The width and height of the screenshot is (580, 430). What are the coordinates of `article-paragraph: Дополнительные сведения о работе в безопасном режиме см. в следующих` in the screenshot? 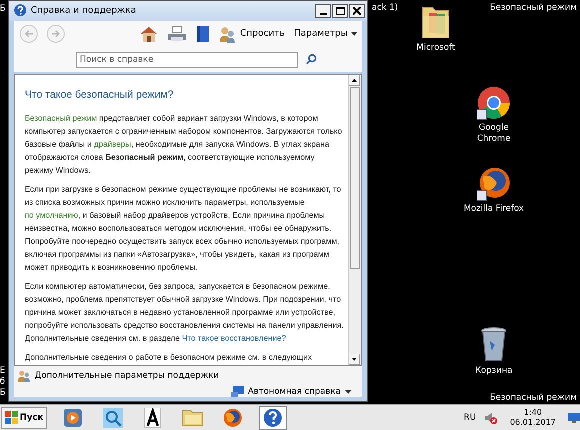 It's located at (169, 358).